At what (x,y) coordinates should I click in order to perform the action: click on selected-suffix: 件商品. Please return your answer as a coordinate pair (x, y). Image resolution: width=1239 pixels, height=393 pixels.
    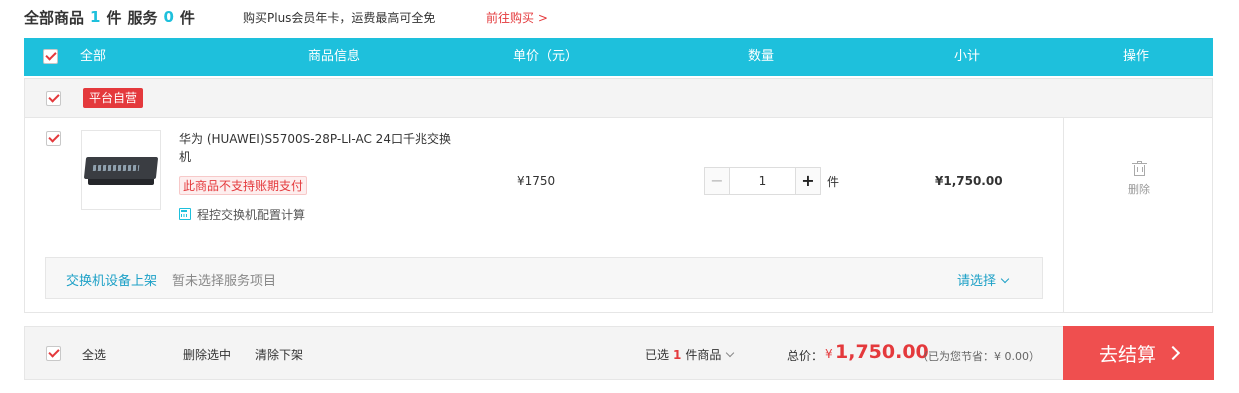
    Looking at the image, I should click on (703, 355).